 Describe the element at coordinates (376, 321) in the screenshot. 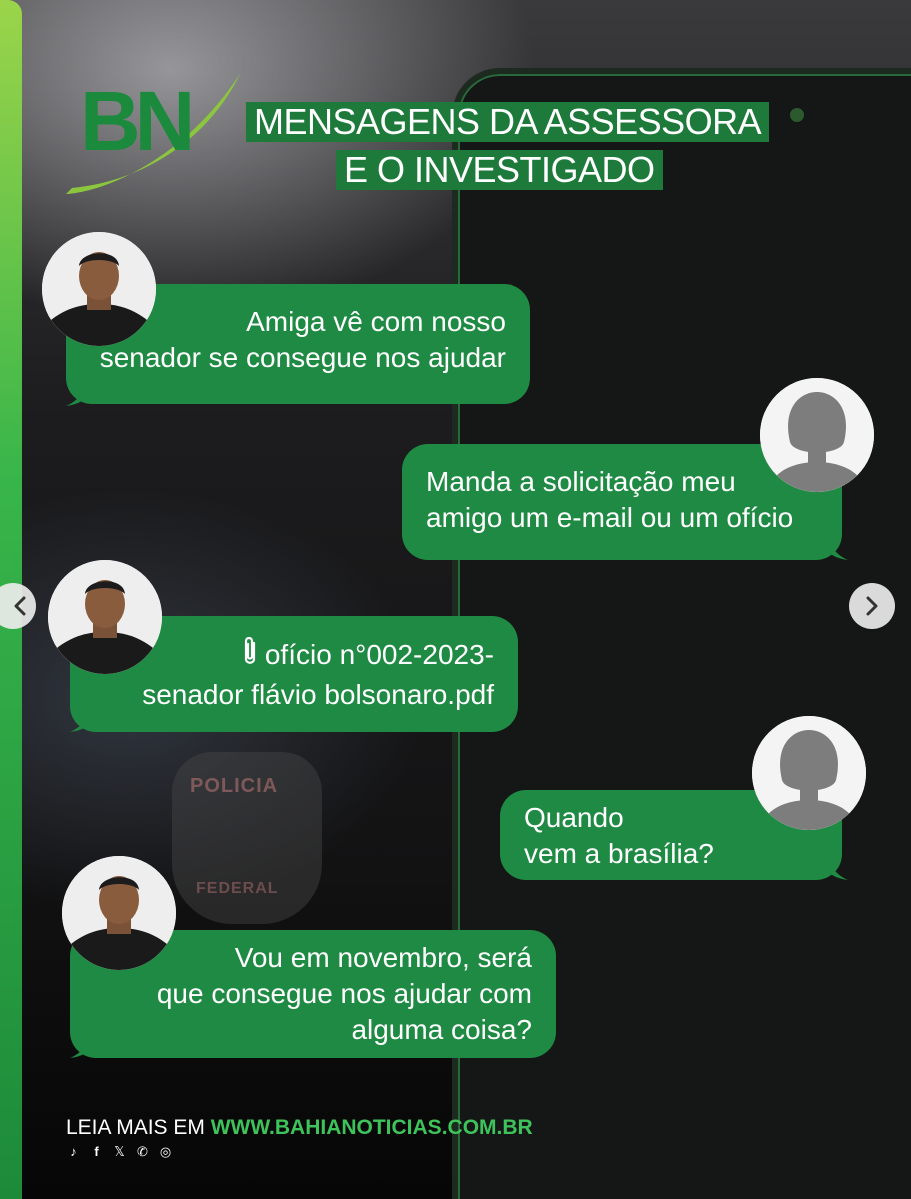

I see `message-1-line-1: Amiga vê com nosso` at that location.